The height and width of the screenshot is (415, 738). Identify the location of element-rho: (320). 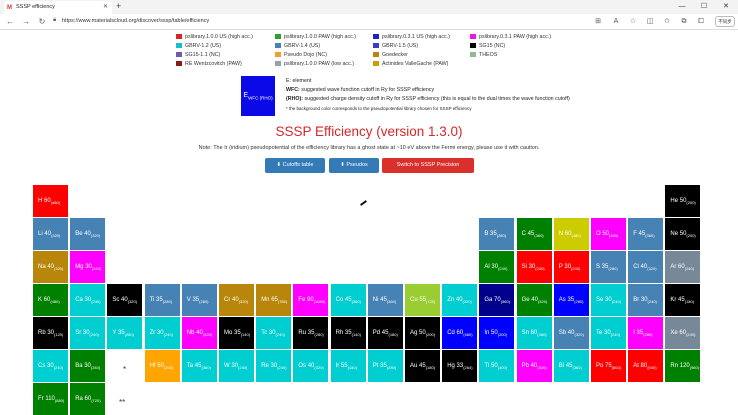
(542, 368).